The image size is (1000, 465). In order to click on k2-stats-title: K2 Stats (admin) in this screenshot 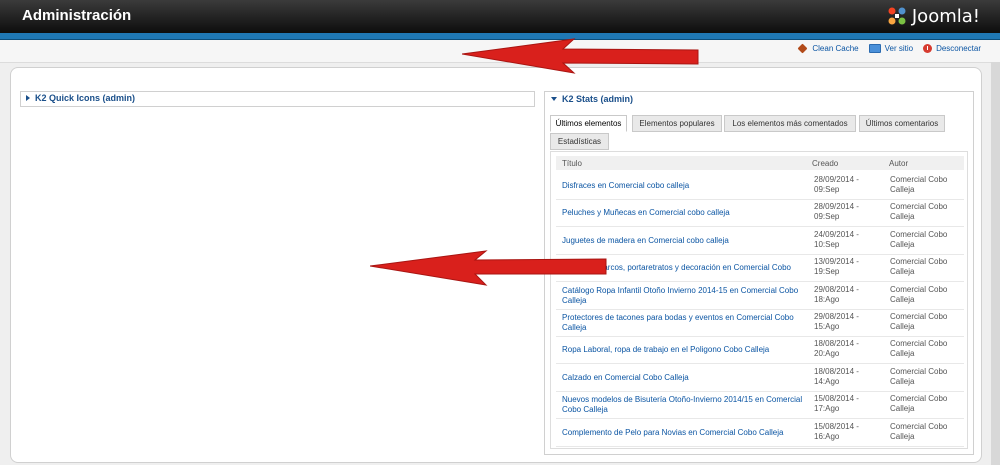, I will do `click(598, 99)`.